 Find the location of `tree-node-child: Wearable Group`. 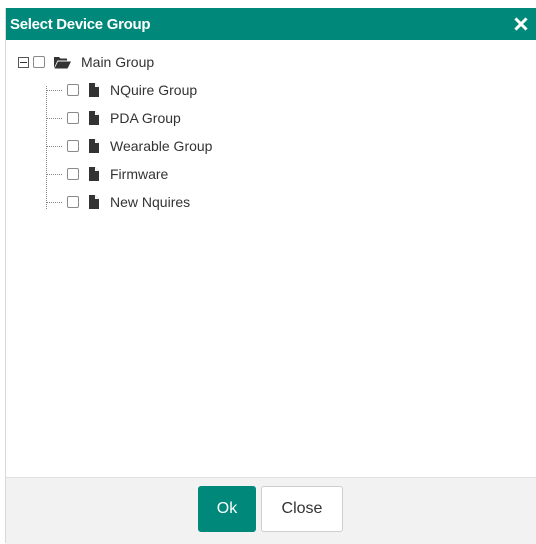

tree-node-child: Wearable Group is located at coordinates (139, 146).